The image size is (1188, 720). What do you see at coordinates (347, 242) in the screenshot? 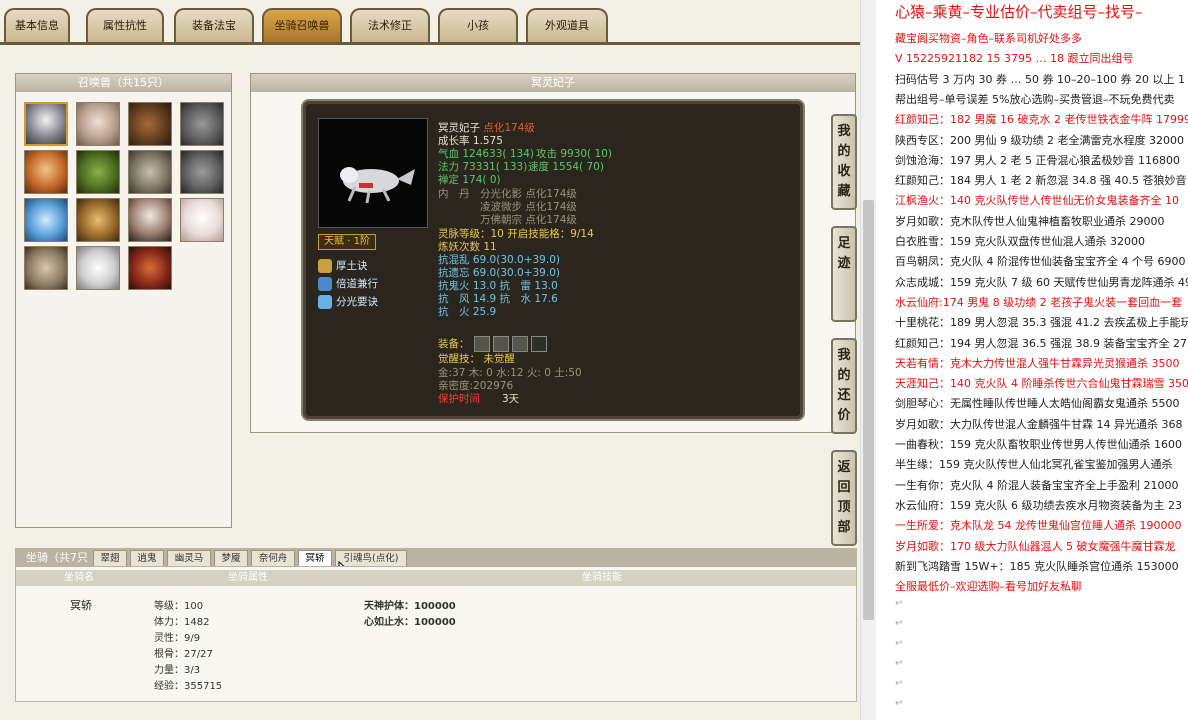
I see `talent-badge: 天赋 · 1阶` at bounding box center [347, 242].